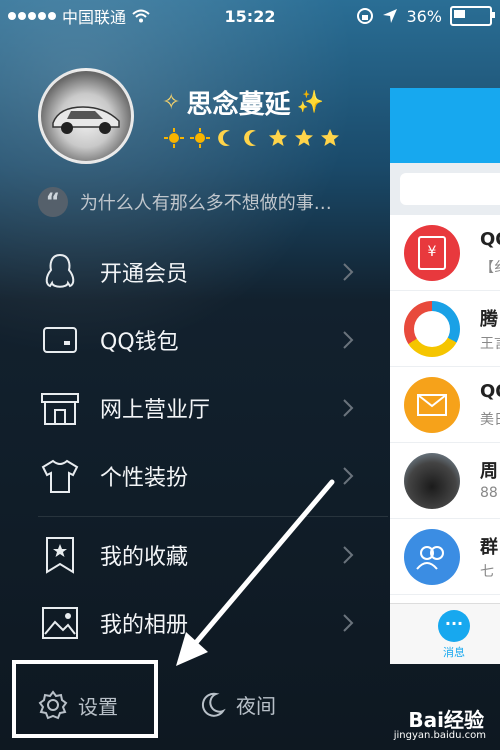  Describe the element at coordinates (60, 555) in the screenshot. I see `bookmark-star-icon` at that location.